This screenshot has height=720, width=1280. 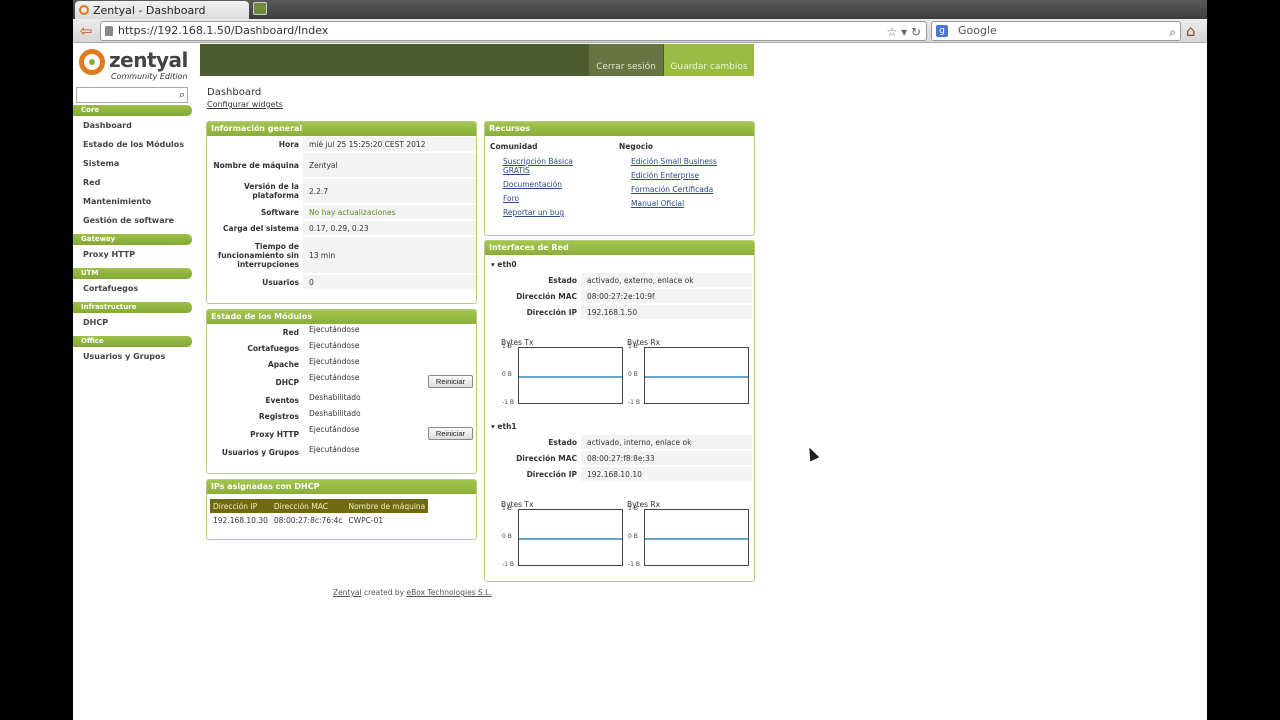 What do you see at coordinates (389, 191) in the screenshot?
I see `info-value: 2.2.7` at bounding box center [389, 191].